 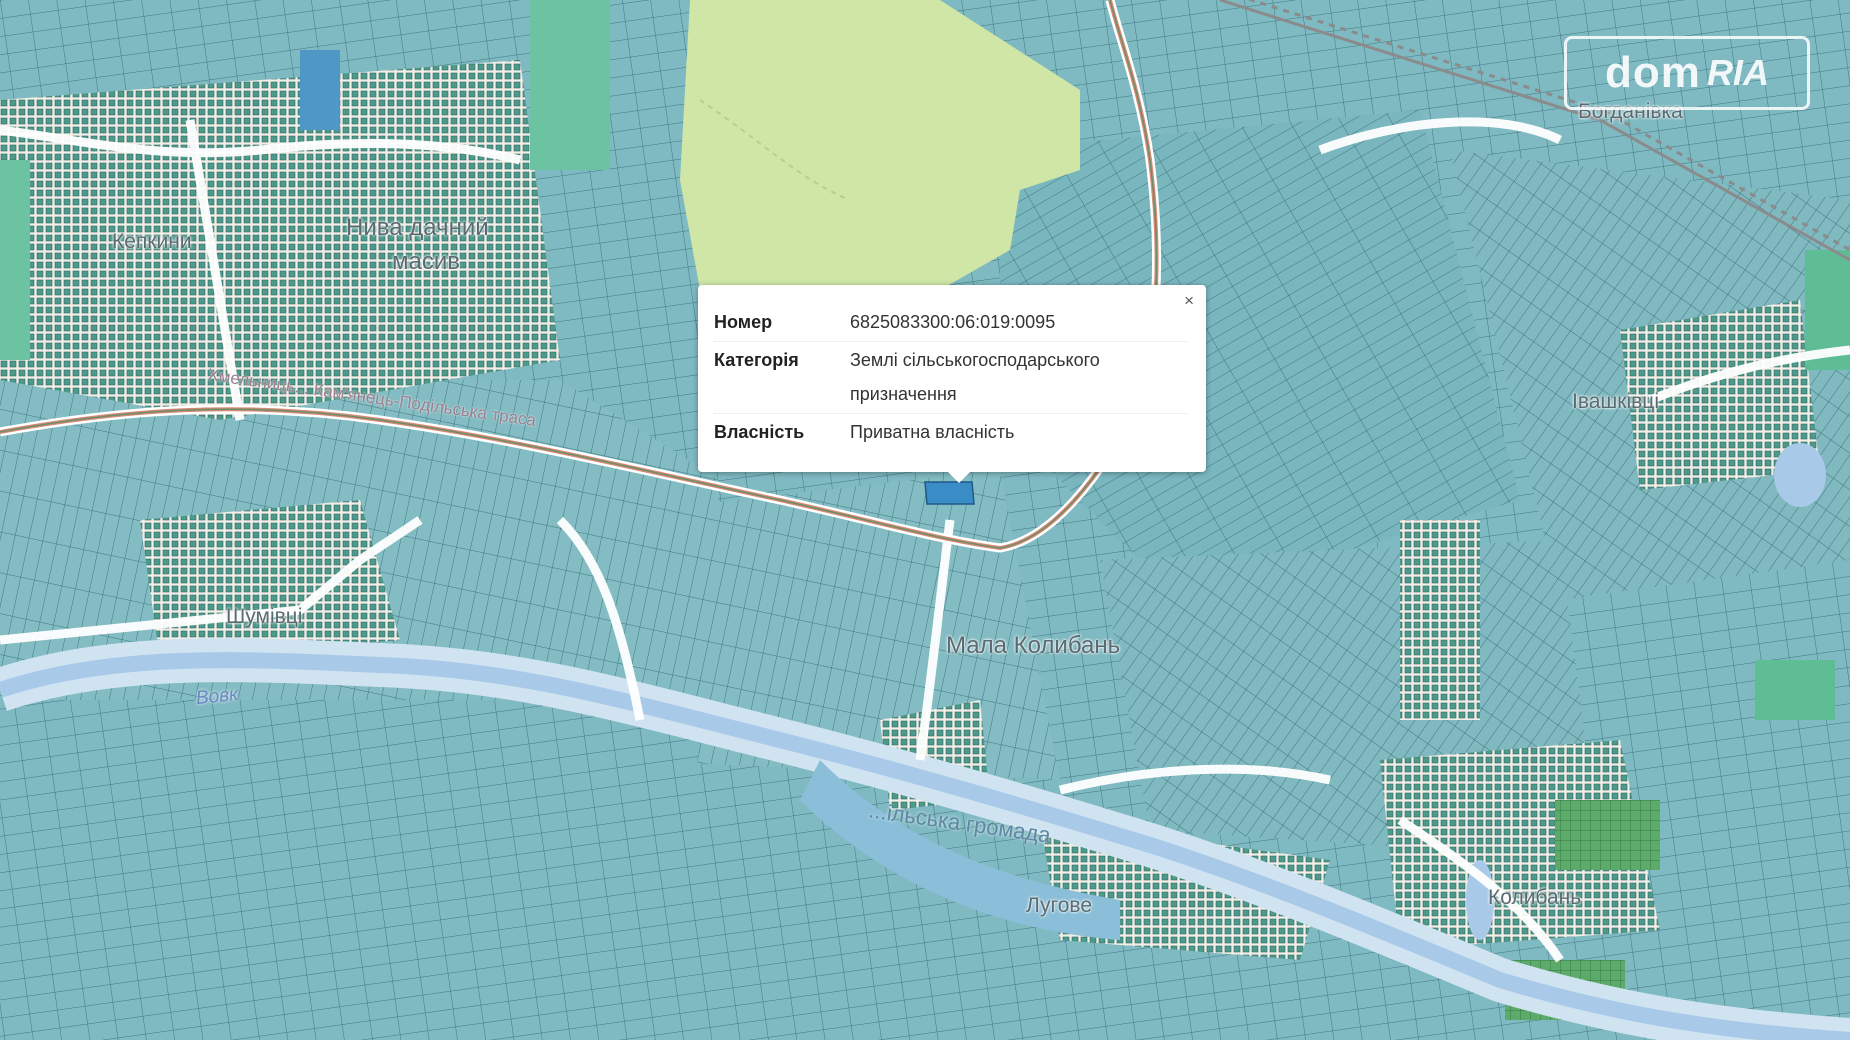 I want to click on popup-value-category-line1: Землі сільськогосподарського, so click(x=975, y=360).